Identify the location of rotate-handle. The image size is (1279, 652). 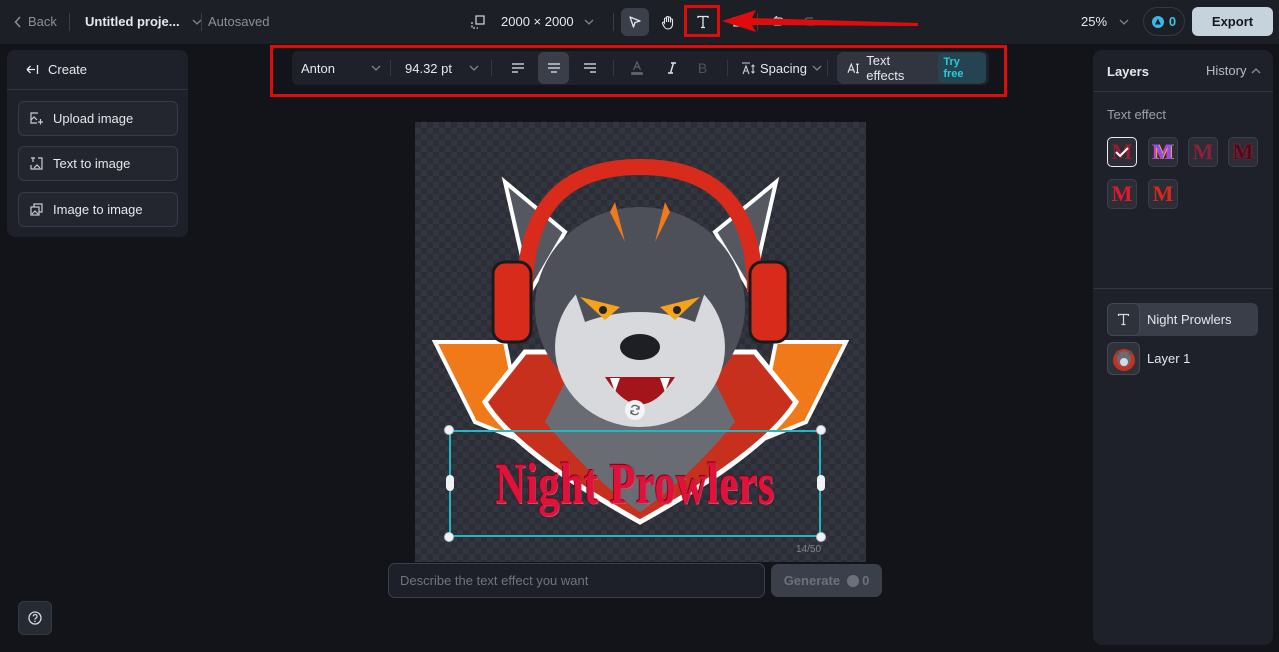
(635, 410).